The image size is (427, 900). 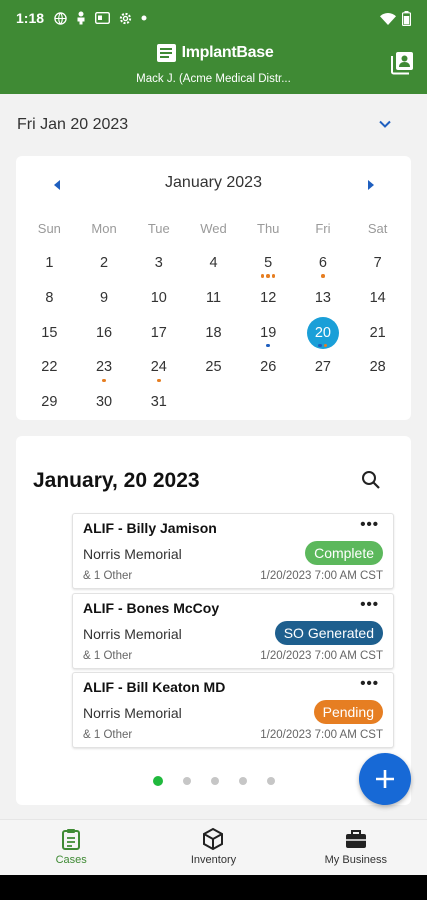 What do you see at coordinates (104, 228) in the screenshot?
I see `weekday-label: Mon` at bounding box center [104, 228].